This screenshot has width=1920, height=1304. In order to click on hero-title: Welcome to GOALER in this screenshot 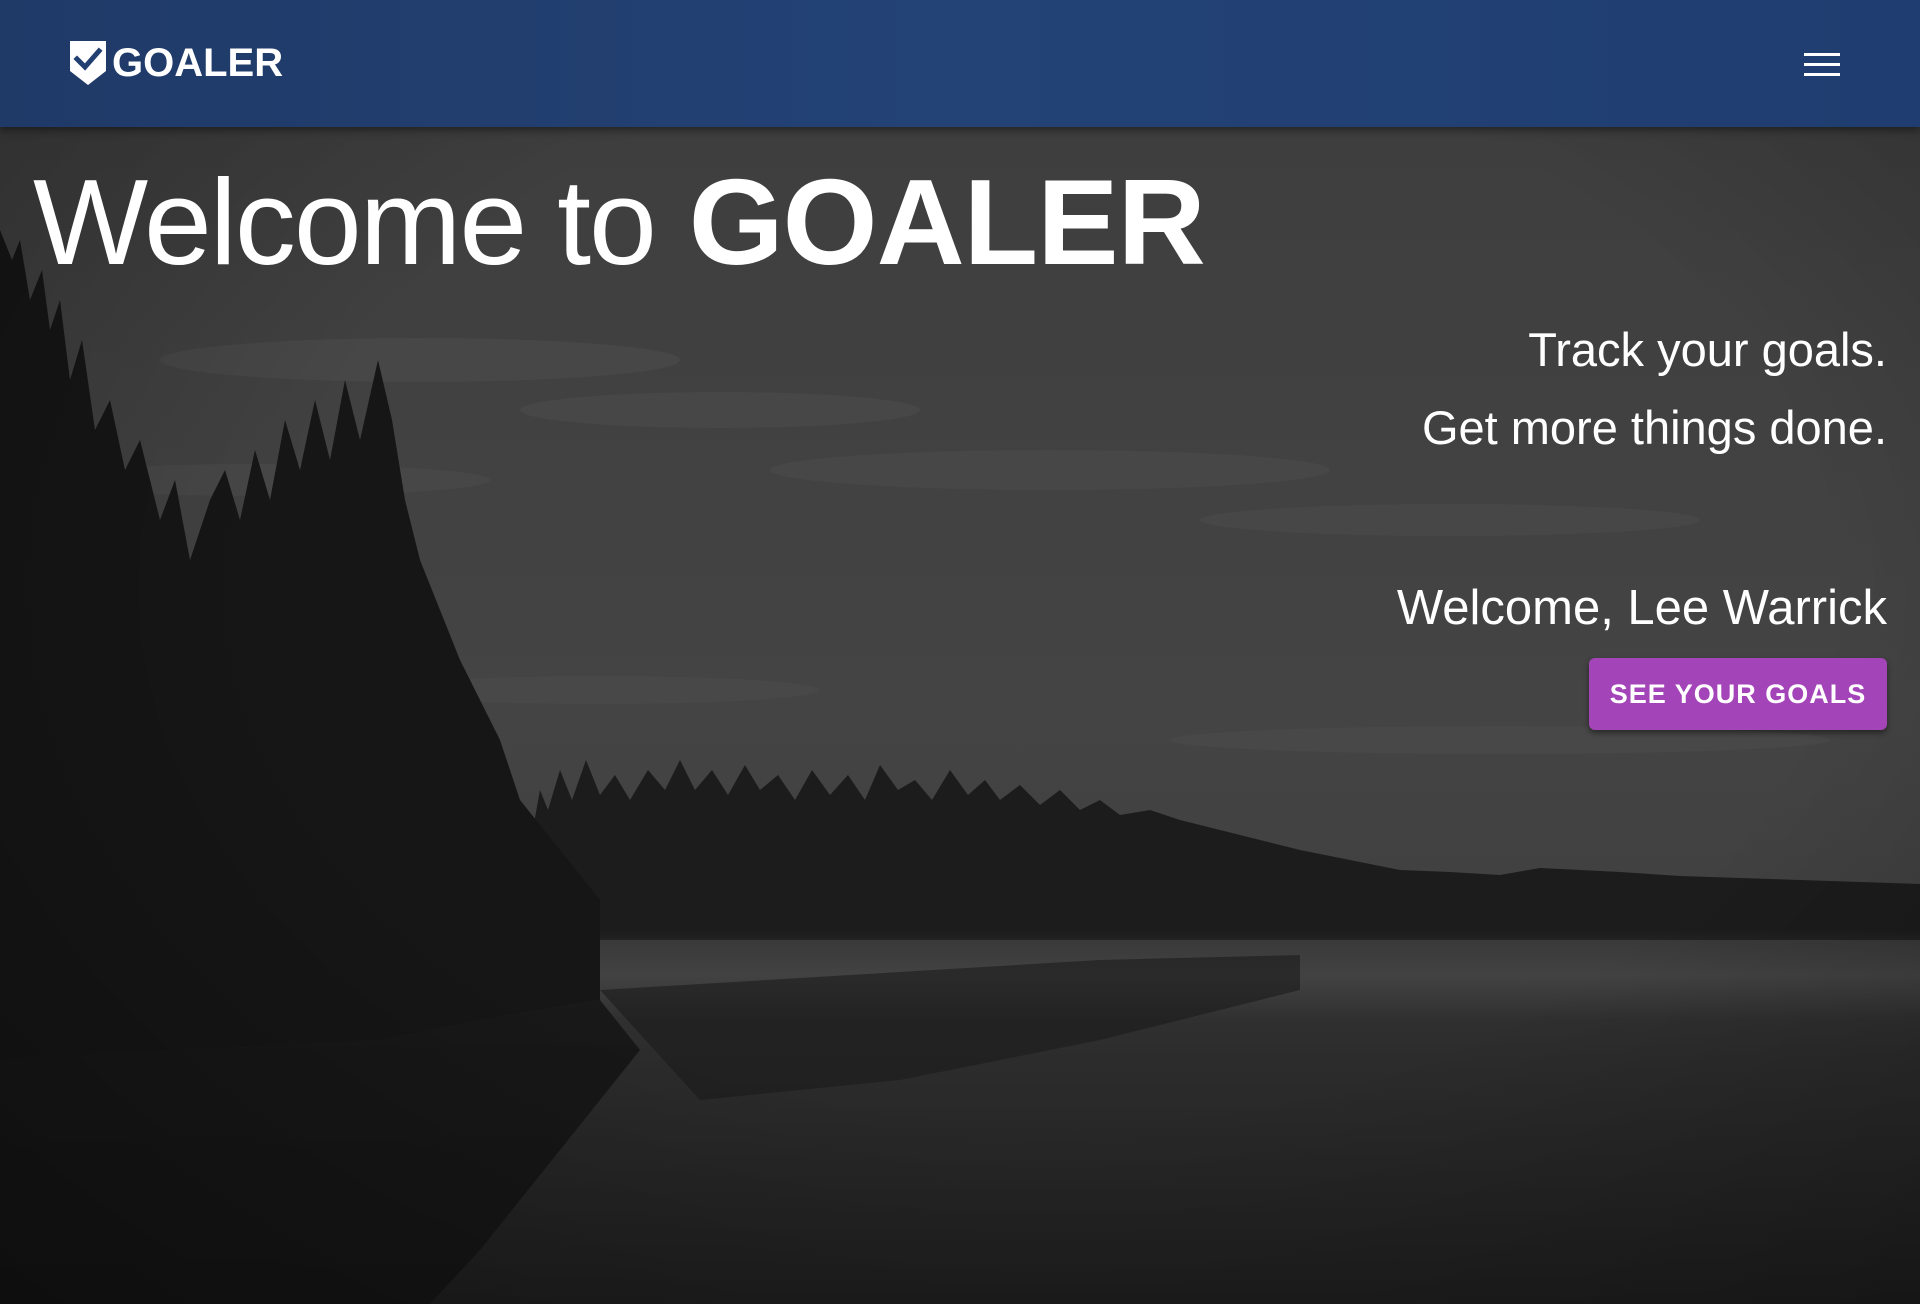, I will do `click(619, 222)`.